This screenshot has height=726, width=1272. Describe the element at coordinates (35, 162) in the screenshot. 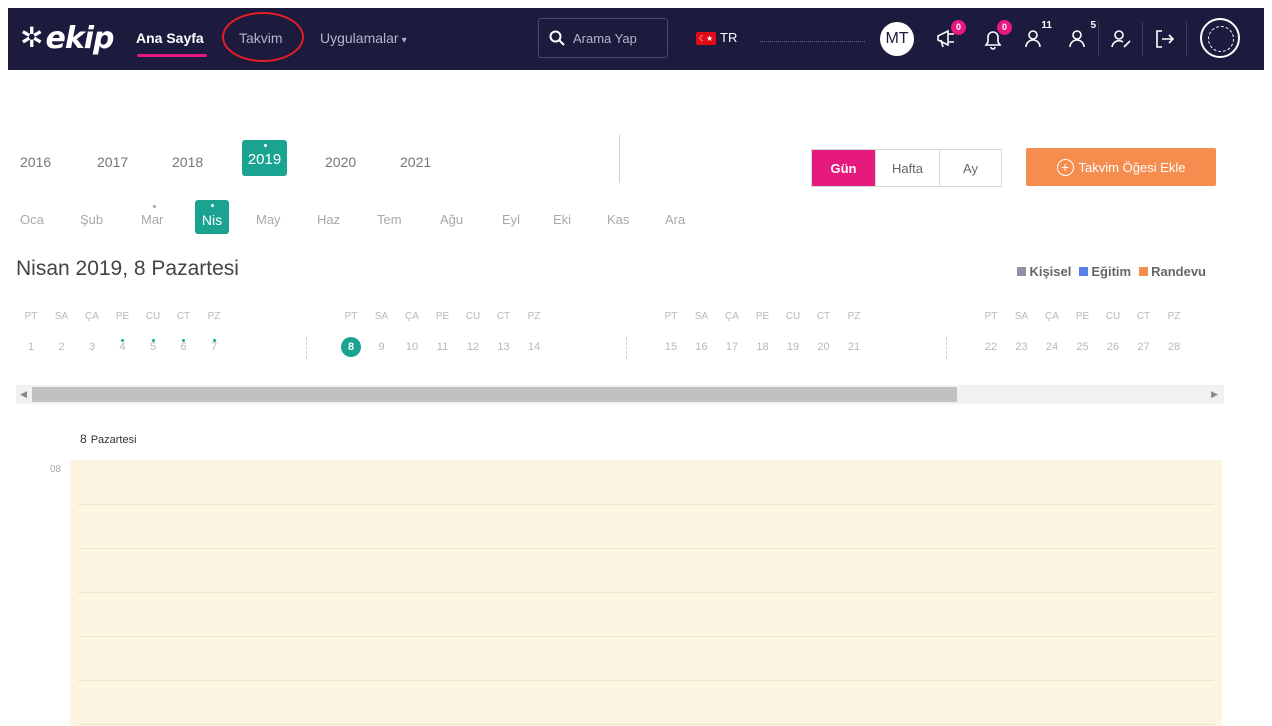

I see `year-2016: 2016` at that location.